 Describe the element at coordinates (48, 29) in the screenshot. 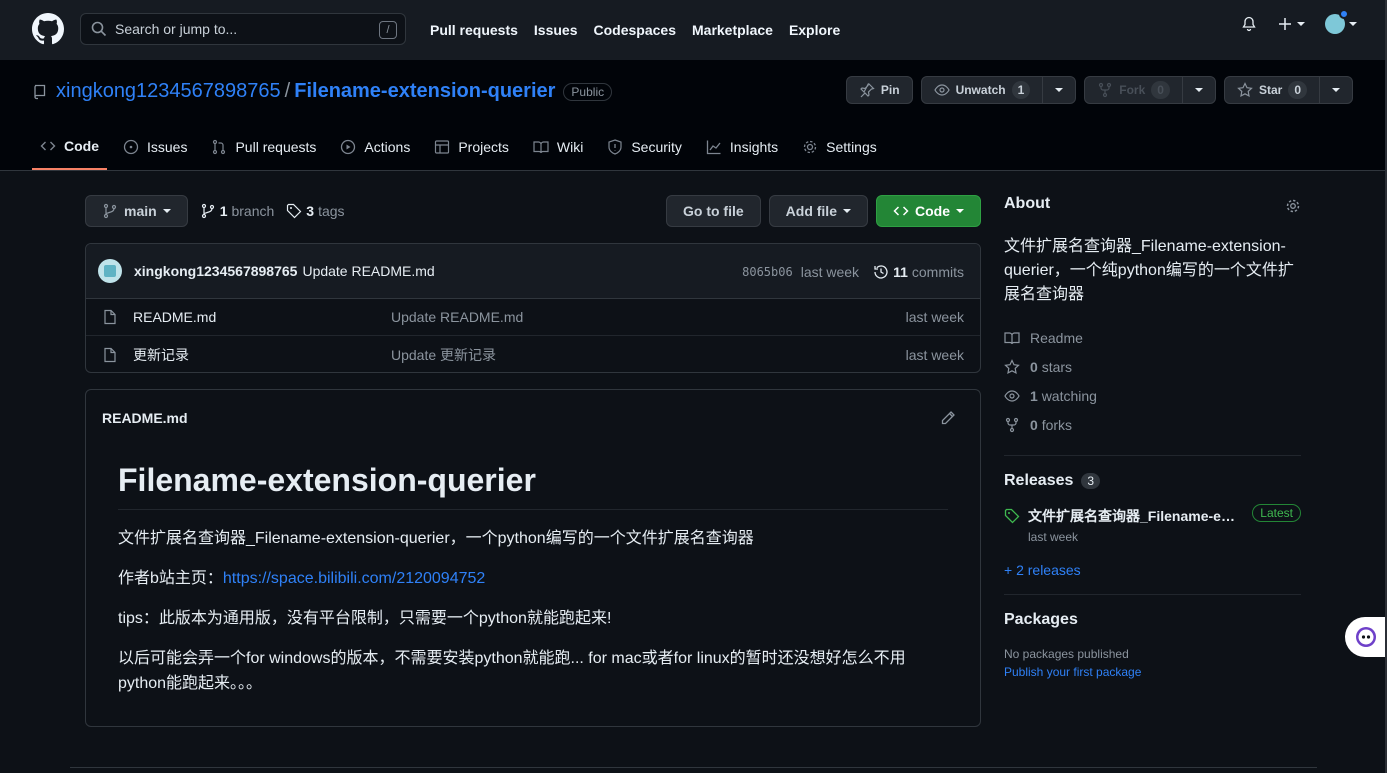

I see `github-logo-icon` at that location.